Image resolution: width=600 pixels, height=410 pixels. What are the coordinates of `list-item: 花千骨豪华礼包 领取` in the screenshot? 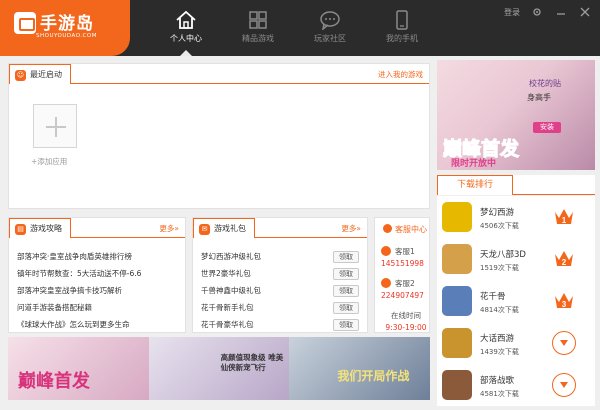 It's located at (280, 324).